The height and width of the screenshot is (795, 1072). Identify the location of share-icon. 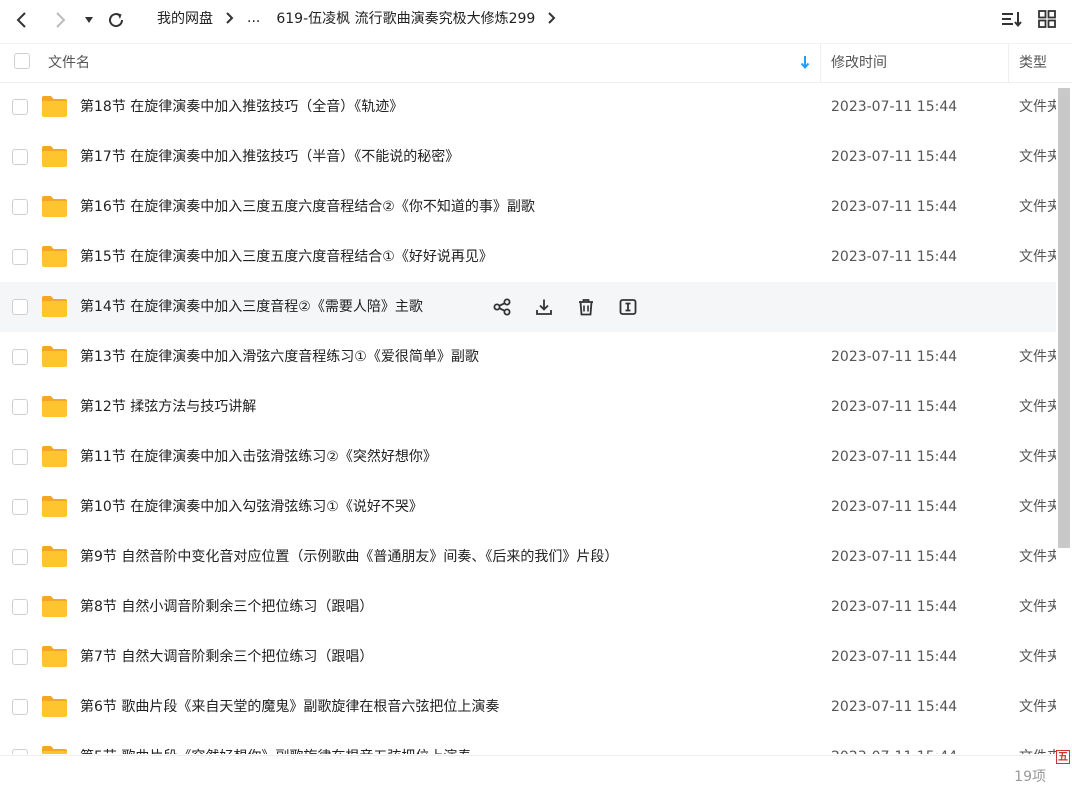
(502, 307).